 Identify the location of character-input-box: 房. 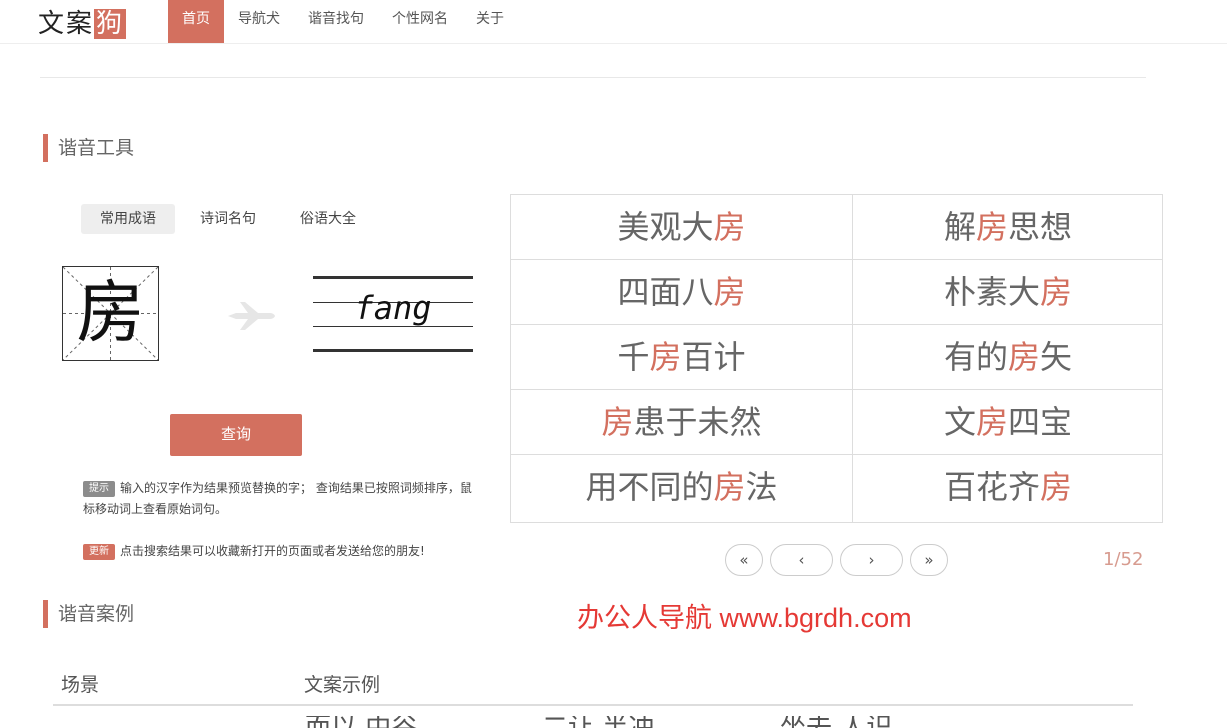
(110, 313).